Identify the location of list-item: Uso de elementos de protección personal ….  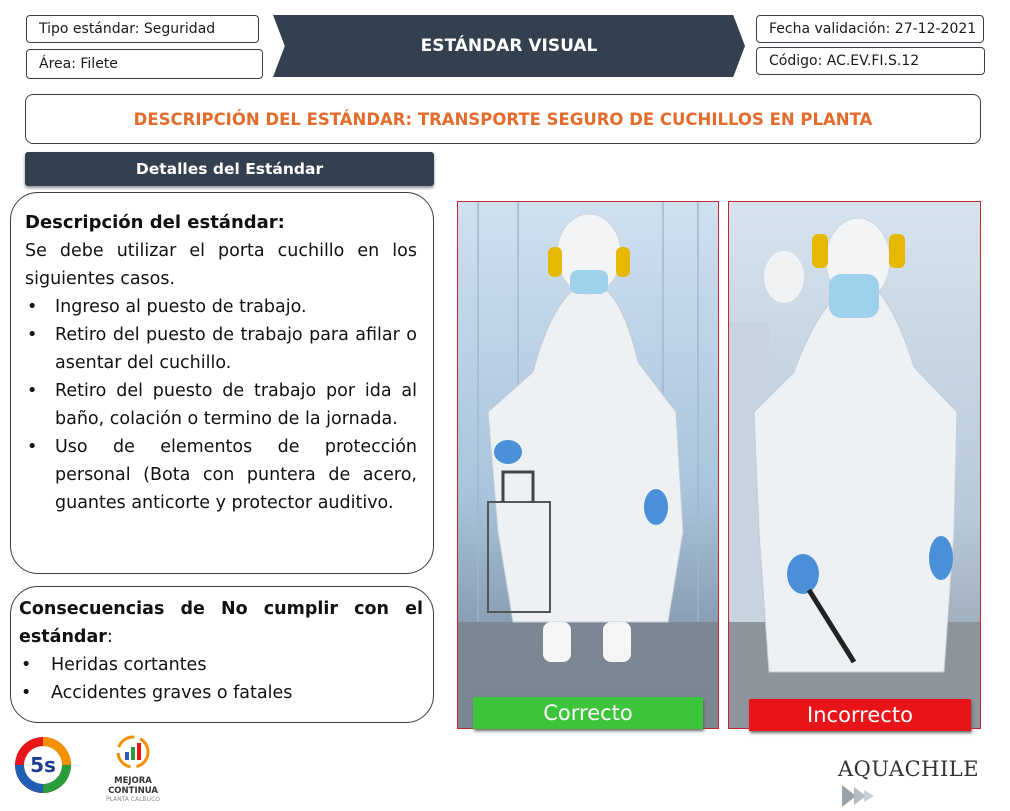
(221, 475).